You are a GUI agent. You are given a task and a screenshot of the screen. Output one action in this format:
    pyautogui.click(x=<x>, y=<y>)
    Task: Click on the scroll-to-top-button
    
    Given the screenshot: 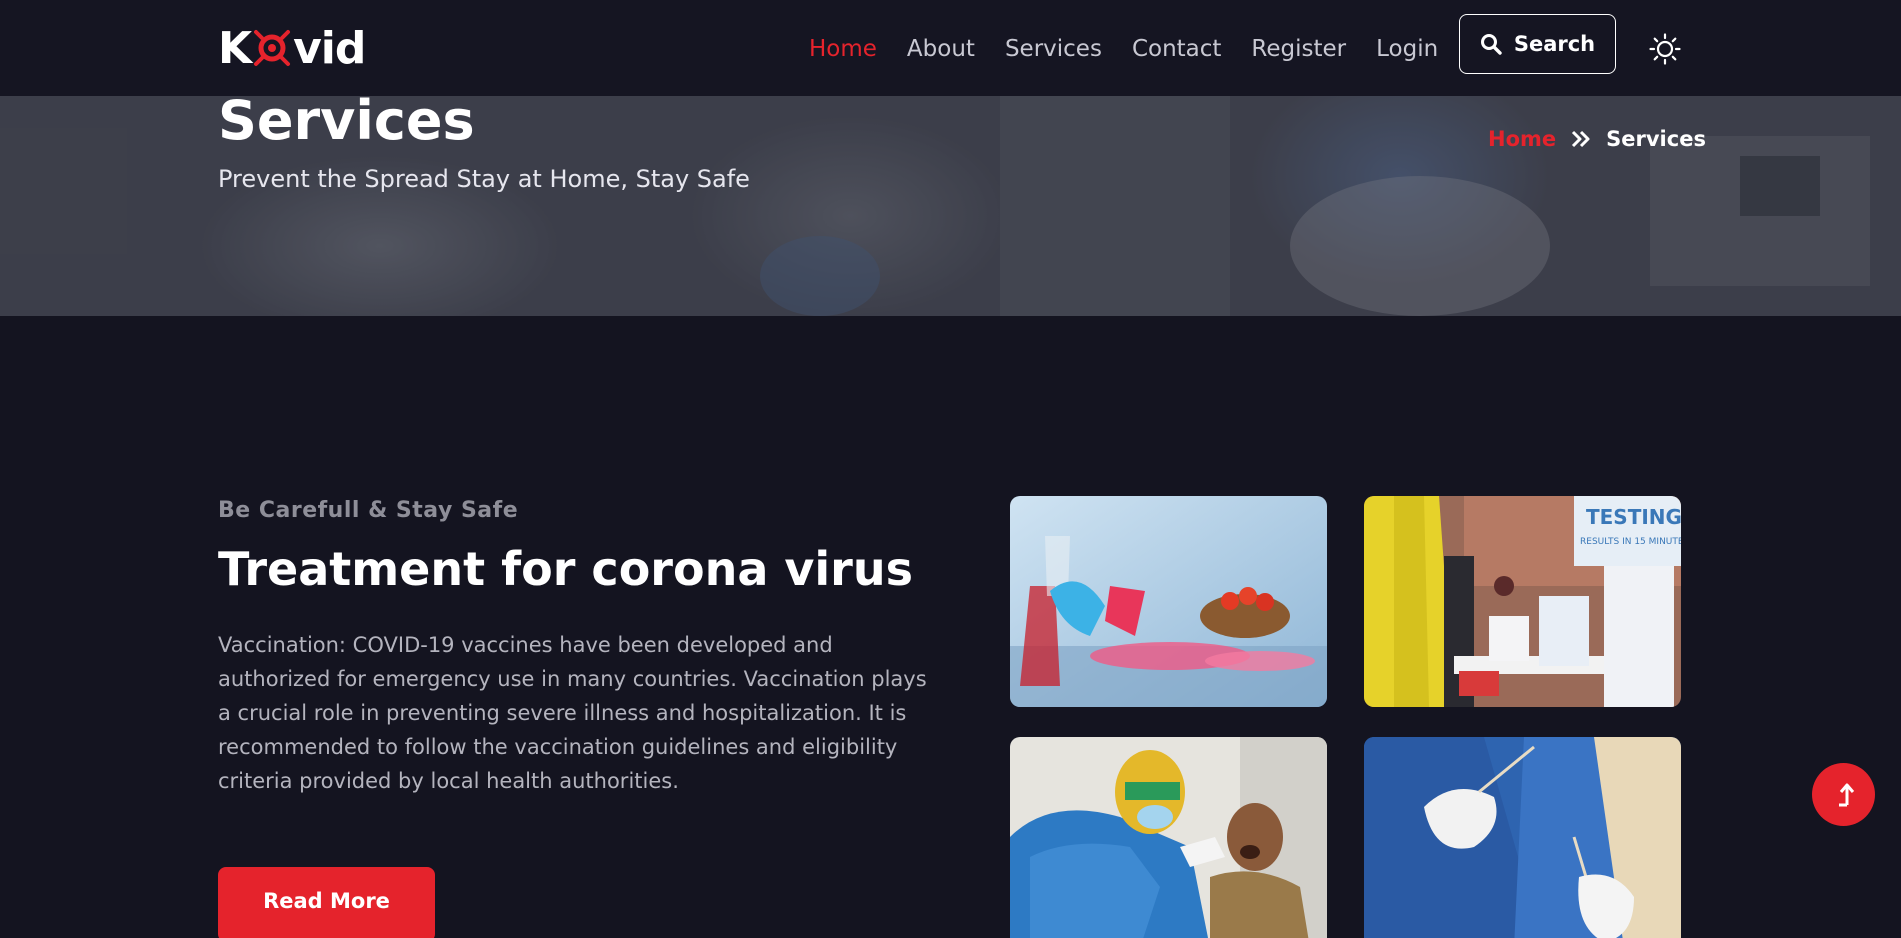 What is the action you would take?
    pyautogui.click(x=1843, y=794)
    